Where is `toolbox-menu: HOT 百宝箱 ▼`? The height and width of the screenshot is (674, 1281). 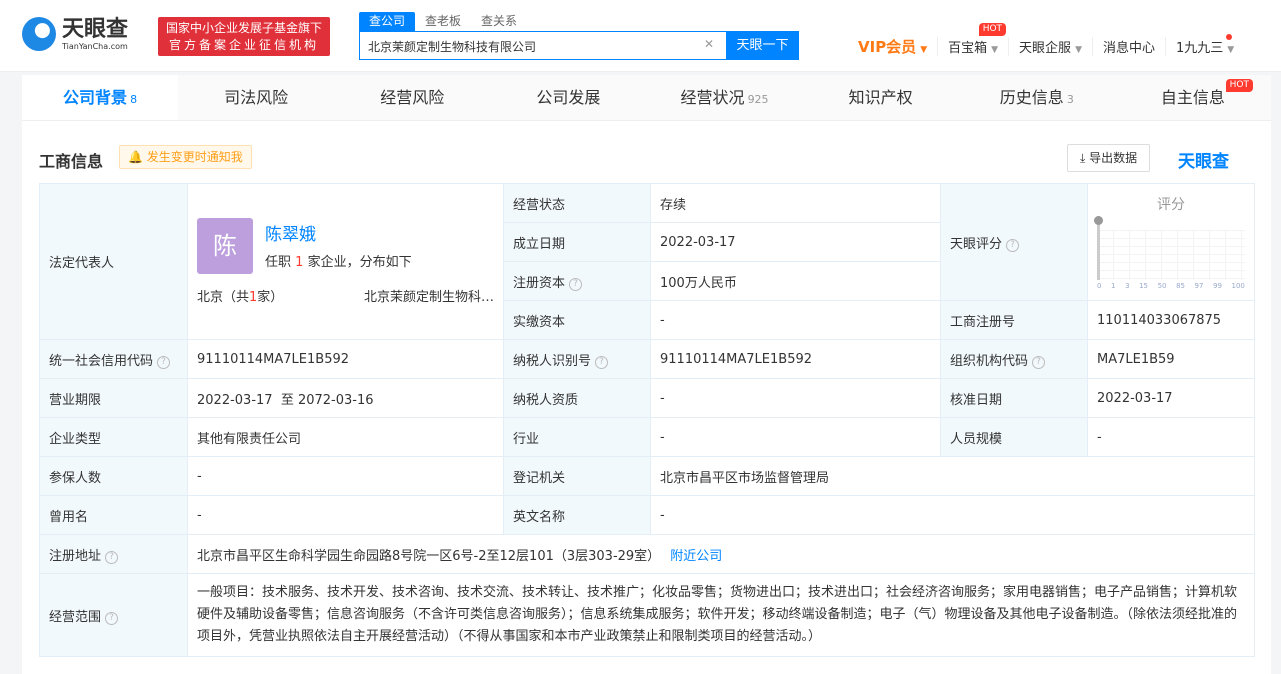
toolbox-menu: HOT 百宝箱 ▼ is located at coordinates (972, 39).